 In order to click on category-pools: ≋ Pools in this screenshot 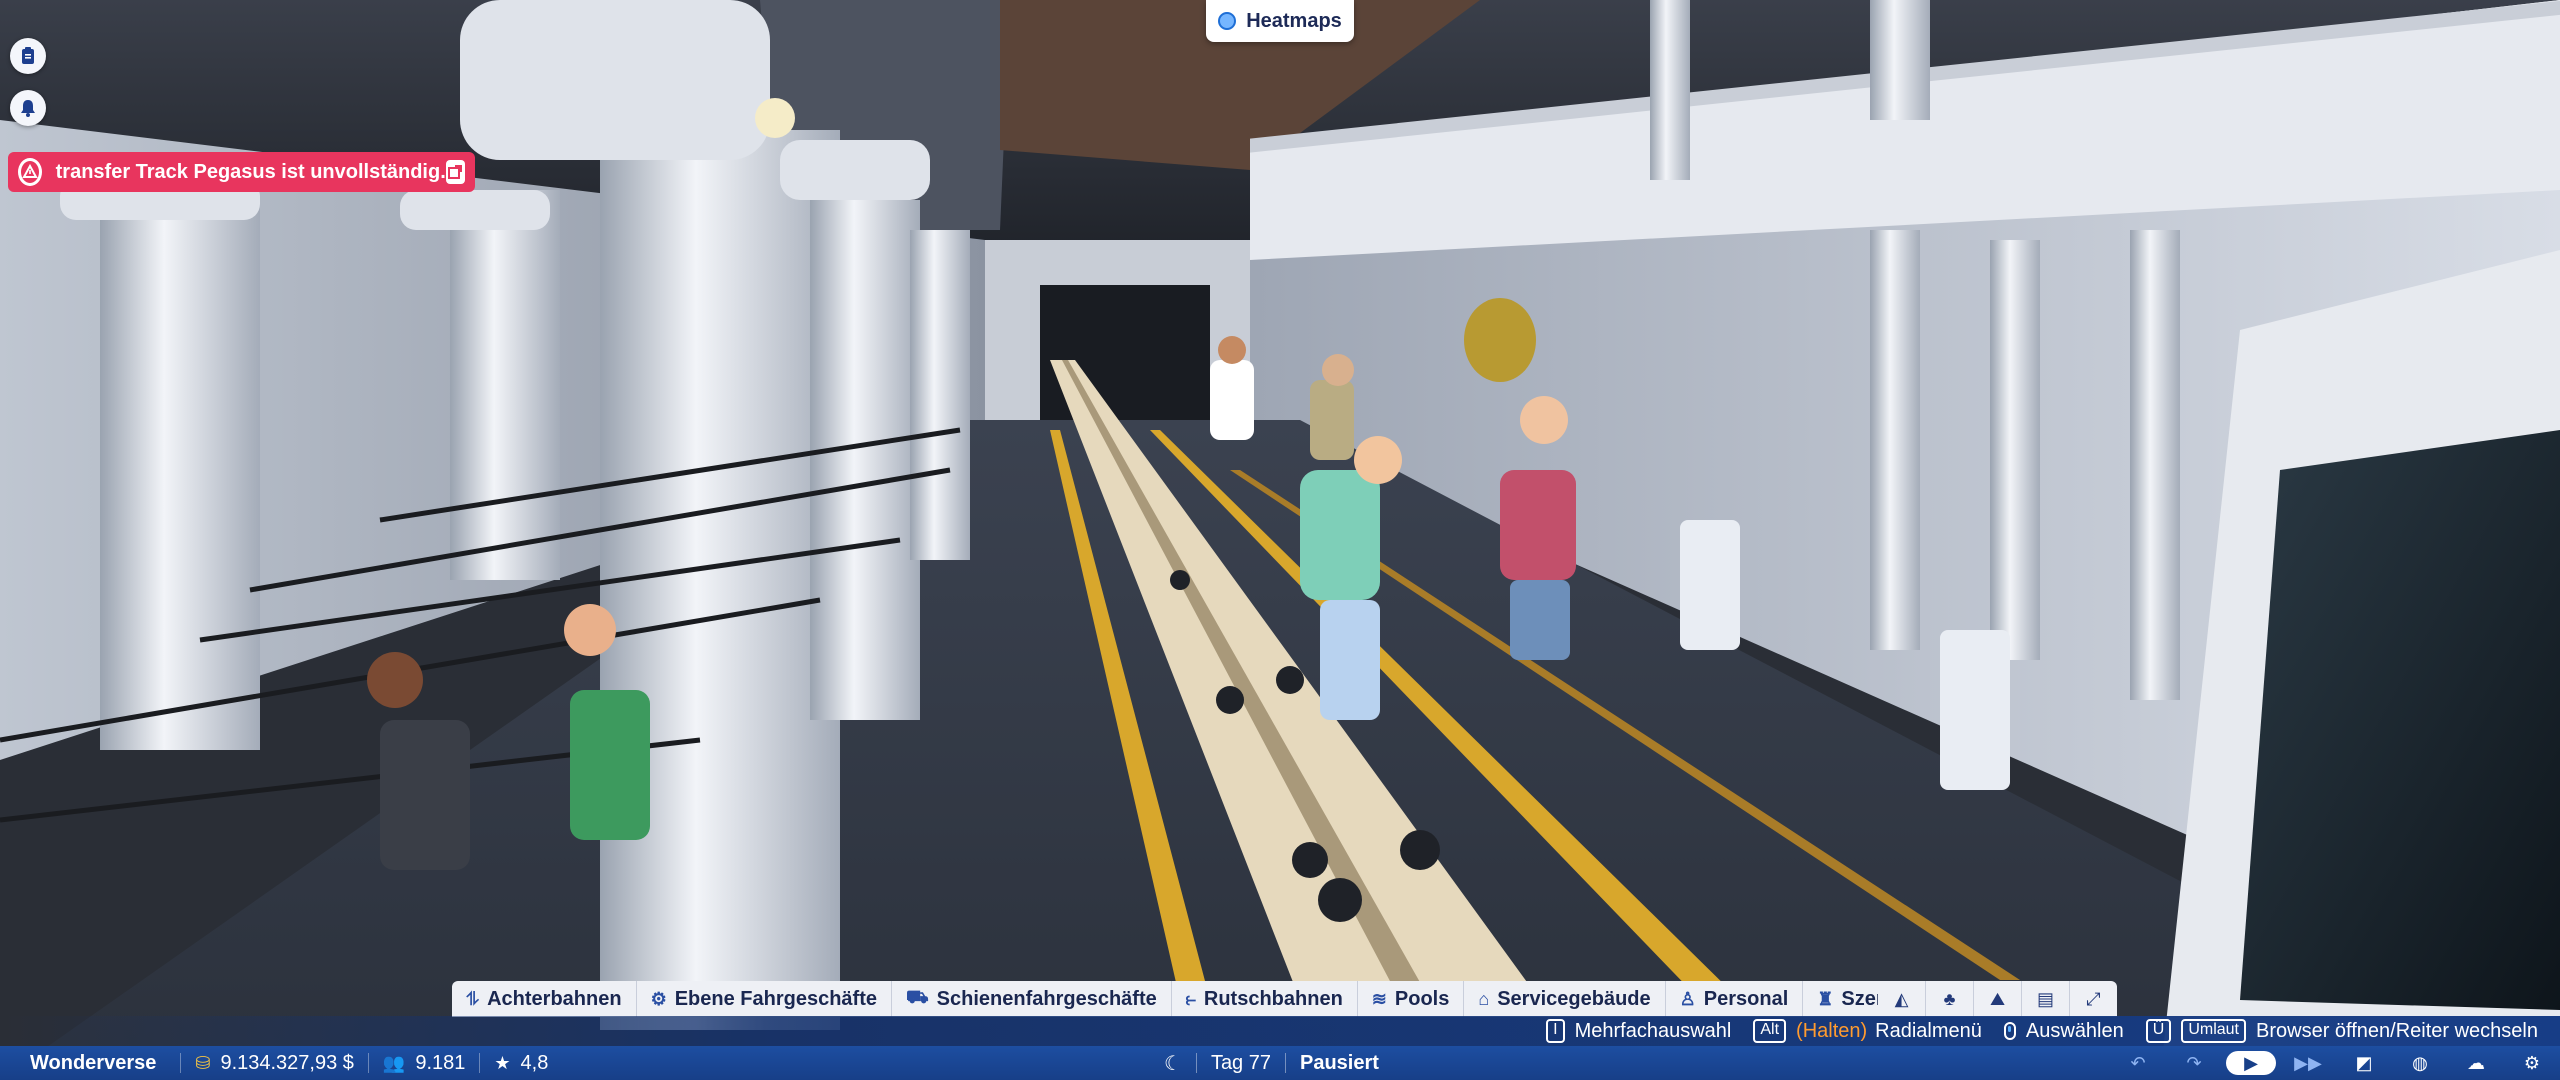, I will do `click(1411, 999)`.